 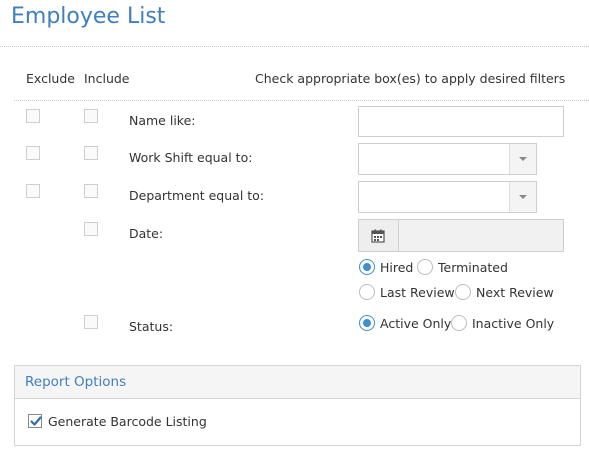 I want to click on department-label: Department equal to:, so click(x=197, y=195).